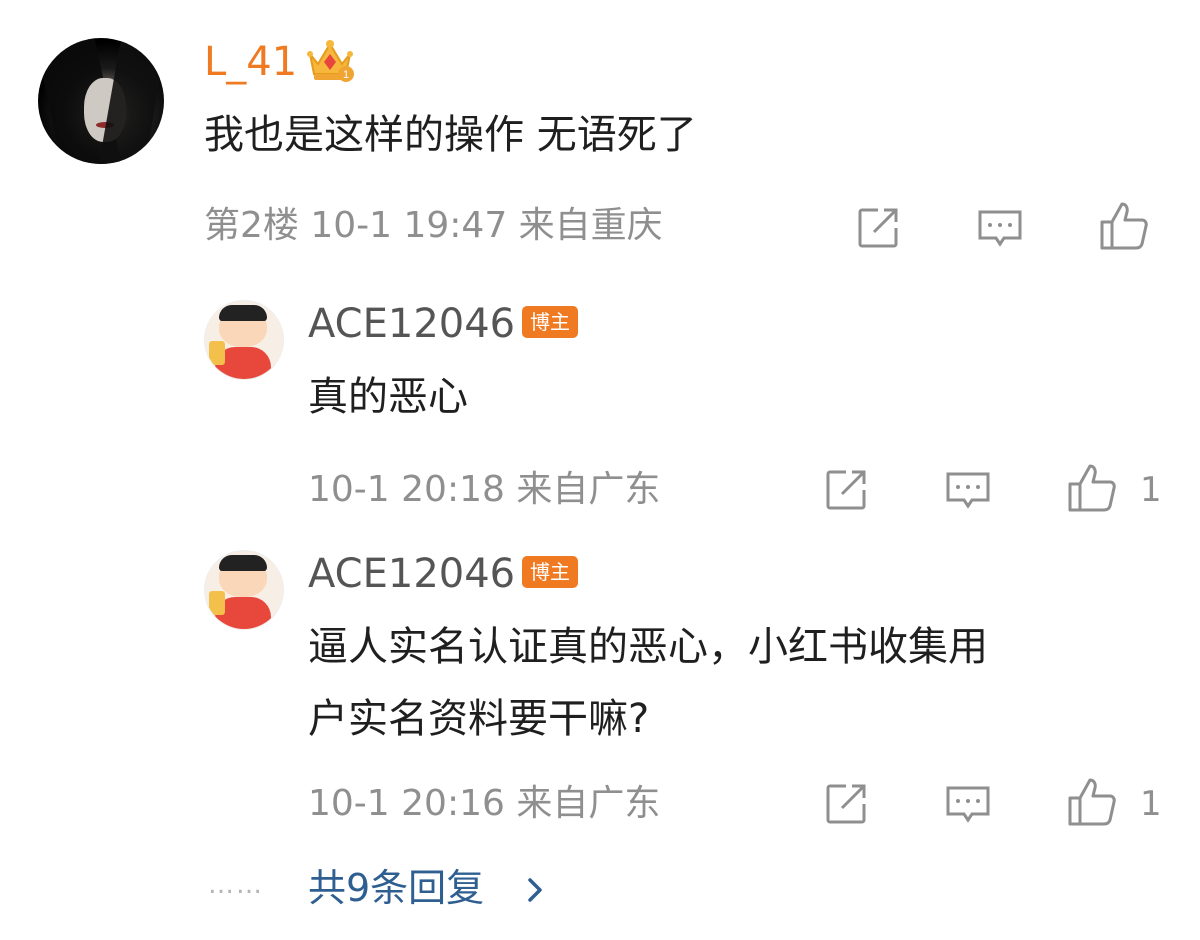 Image resolution: width=1200 pixels, height=940 pixels. What do you see at coordinates (396, 888) in the screenshot?
I see `more-replies-link: 共9条回复` at bounding box center [396, 888].